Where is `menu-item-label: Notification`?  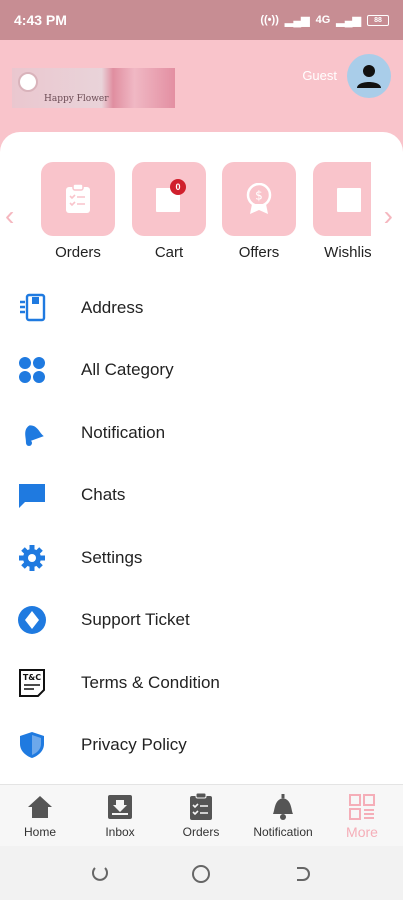
menu-item-label: Notification is located at coordinates (123, 432).